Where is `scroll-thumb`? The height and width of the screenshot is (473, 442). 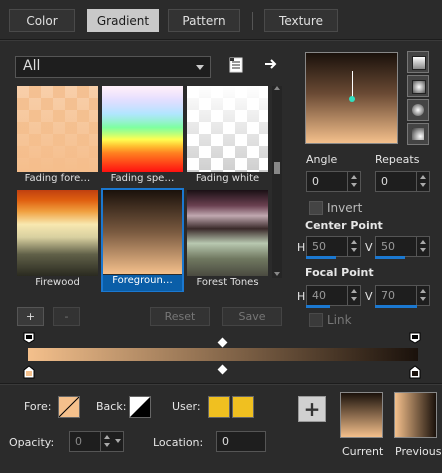
scroll-thumb is located at coordinates (277, 168).